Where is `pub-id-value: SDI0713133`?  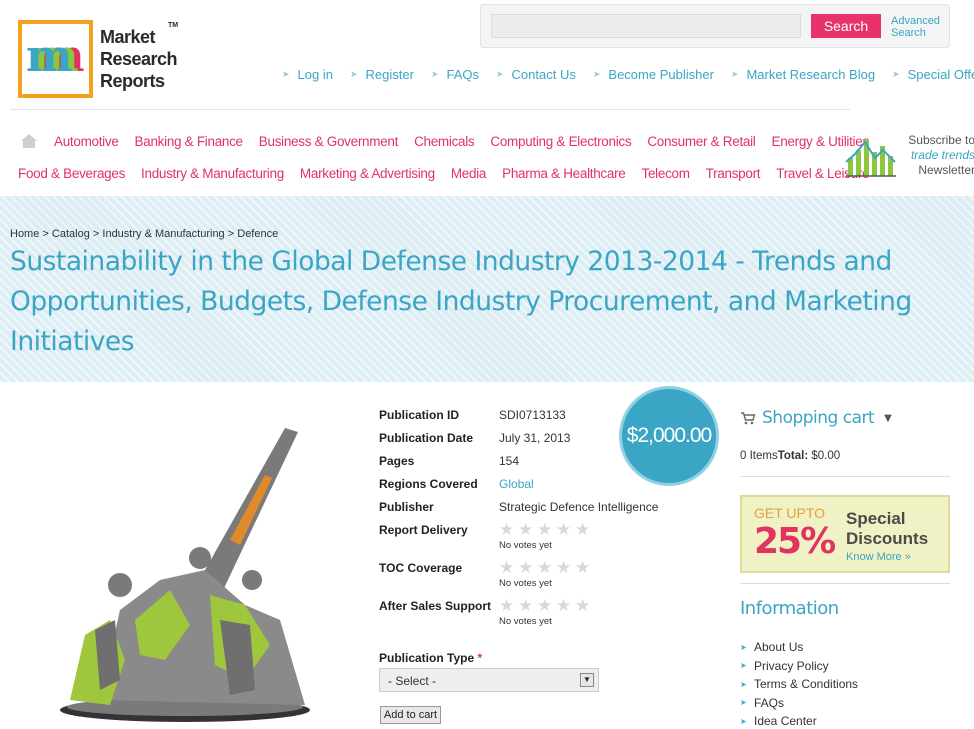
pub-id-value: SDI0713133 is located at coordinates (532, 415).